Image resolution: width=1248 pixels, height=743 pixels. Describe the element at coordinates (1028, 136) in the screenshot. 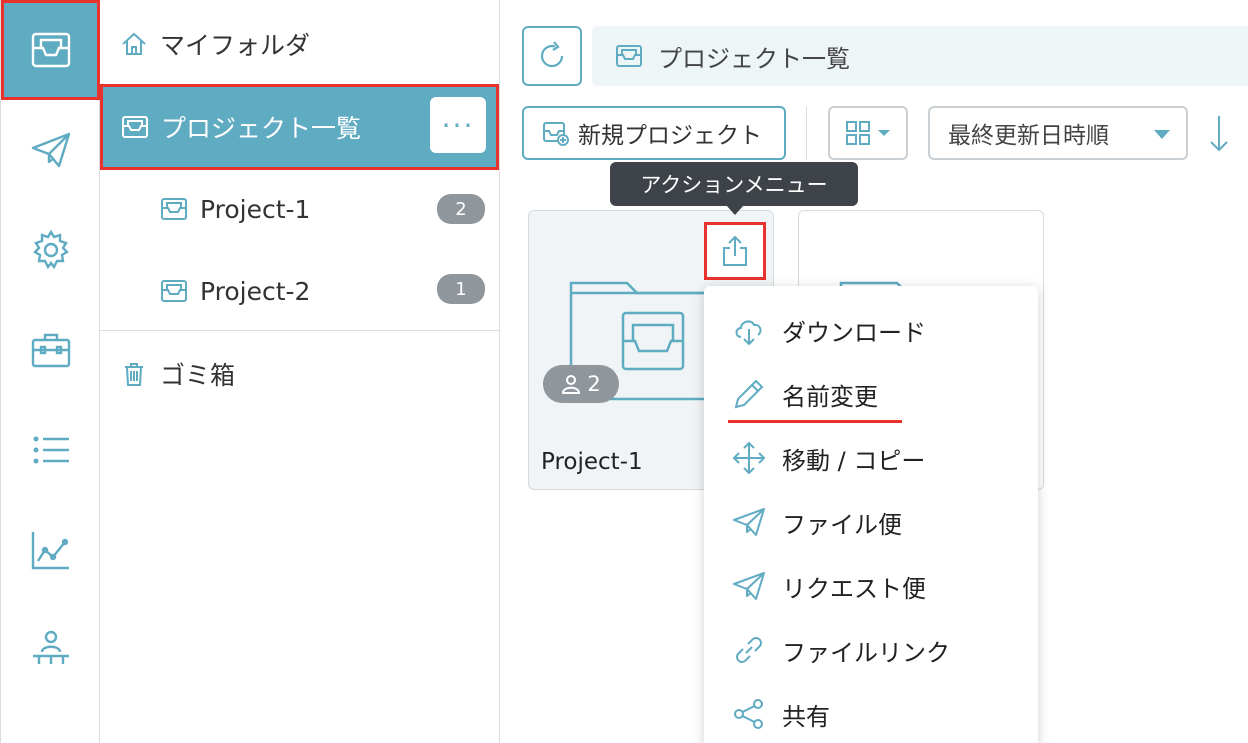

I see `sort-select-value: 最終更新日時順` at that location.